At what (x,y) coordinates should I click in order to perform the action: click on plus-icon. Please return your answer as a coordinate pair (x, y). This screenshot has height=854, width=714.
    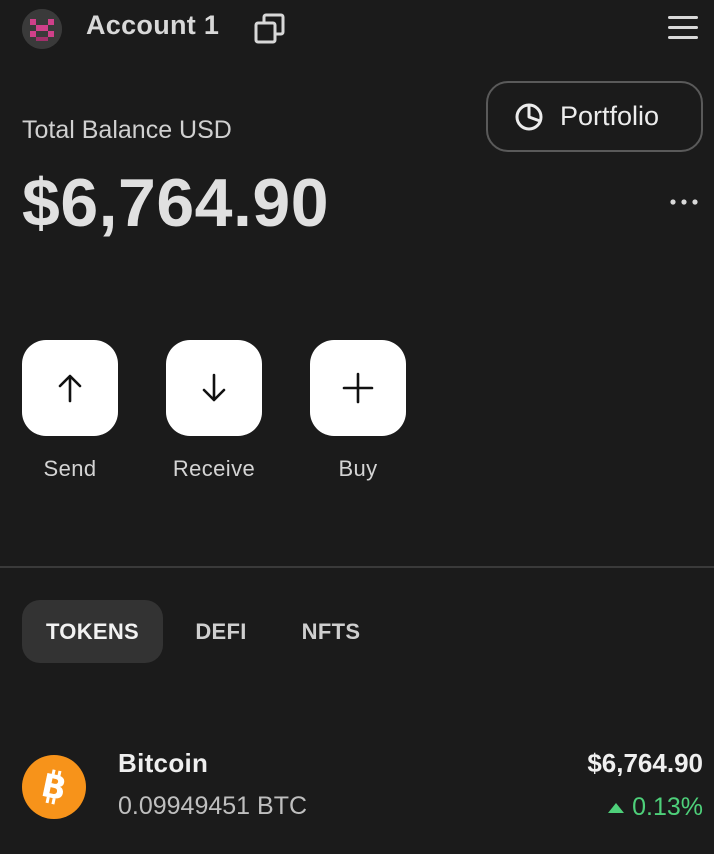
    Looking at the image, I should click on (358, 388).